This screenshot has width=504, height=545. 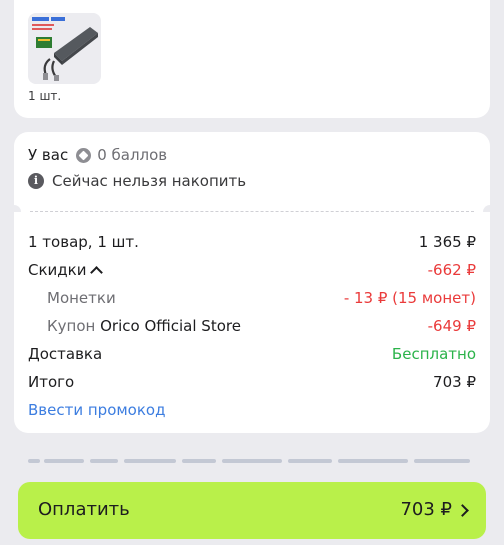 I want to click on coupon-prefix: Купон, so click(x=71, y=326).